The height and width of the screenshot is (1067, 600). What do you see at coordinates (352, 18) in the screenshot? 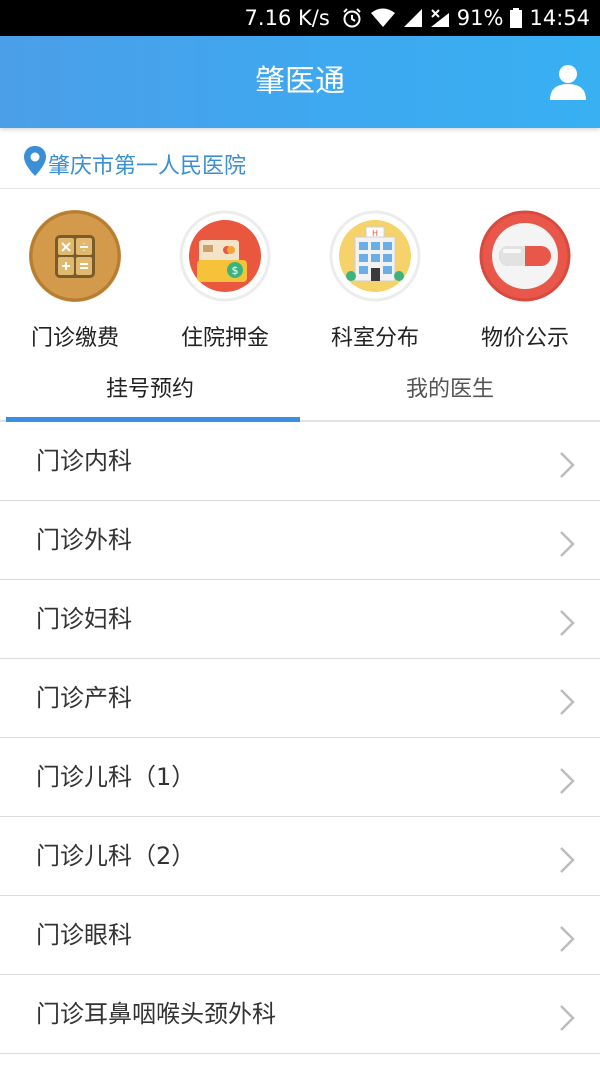
I see `alarm-icon` at bounding box center [352, 18].